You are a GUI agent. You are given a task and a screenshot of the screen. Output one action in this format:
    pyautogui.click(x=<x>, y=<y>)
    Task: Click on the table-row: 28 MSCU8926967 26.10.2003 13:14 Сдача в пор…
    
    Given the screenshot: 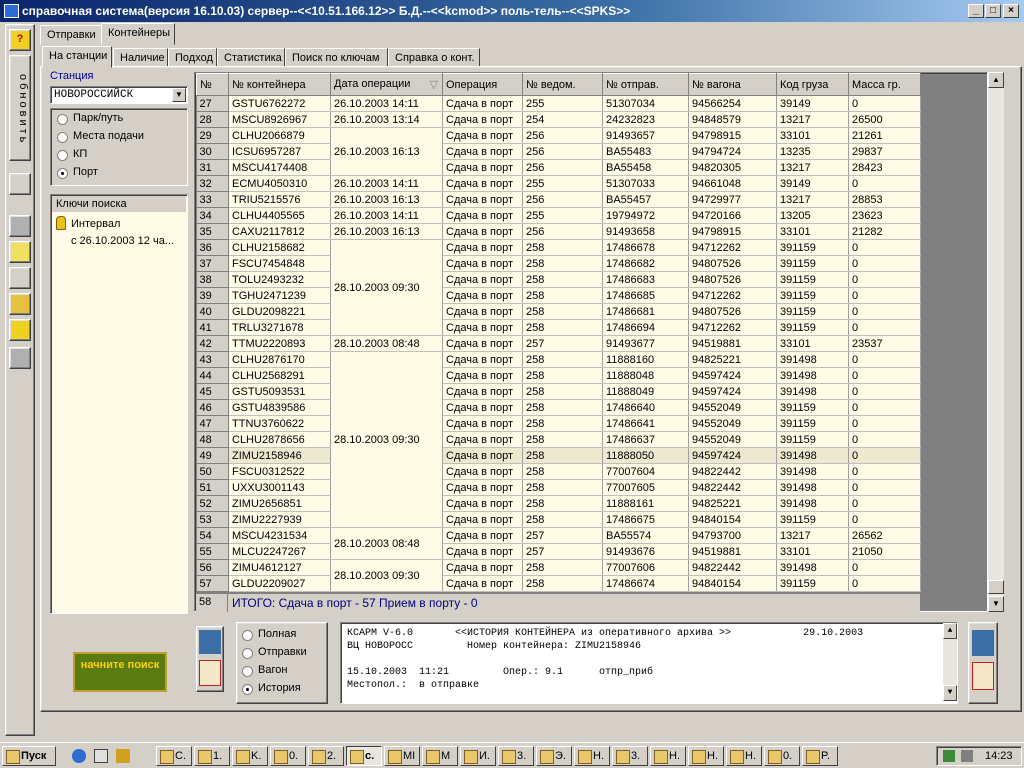 What is the action you would take?
    pyautogui.click(x=558, y=119)
    